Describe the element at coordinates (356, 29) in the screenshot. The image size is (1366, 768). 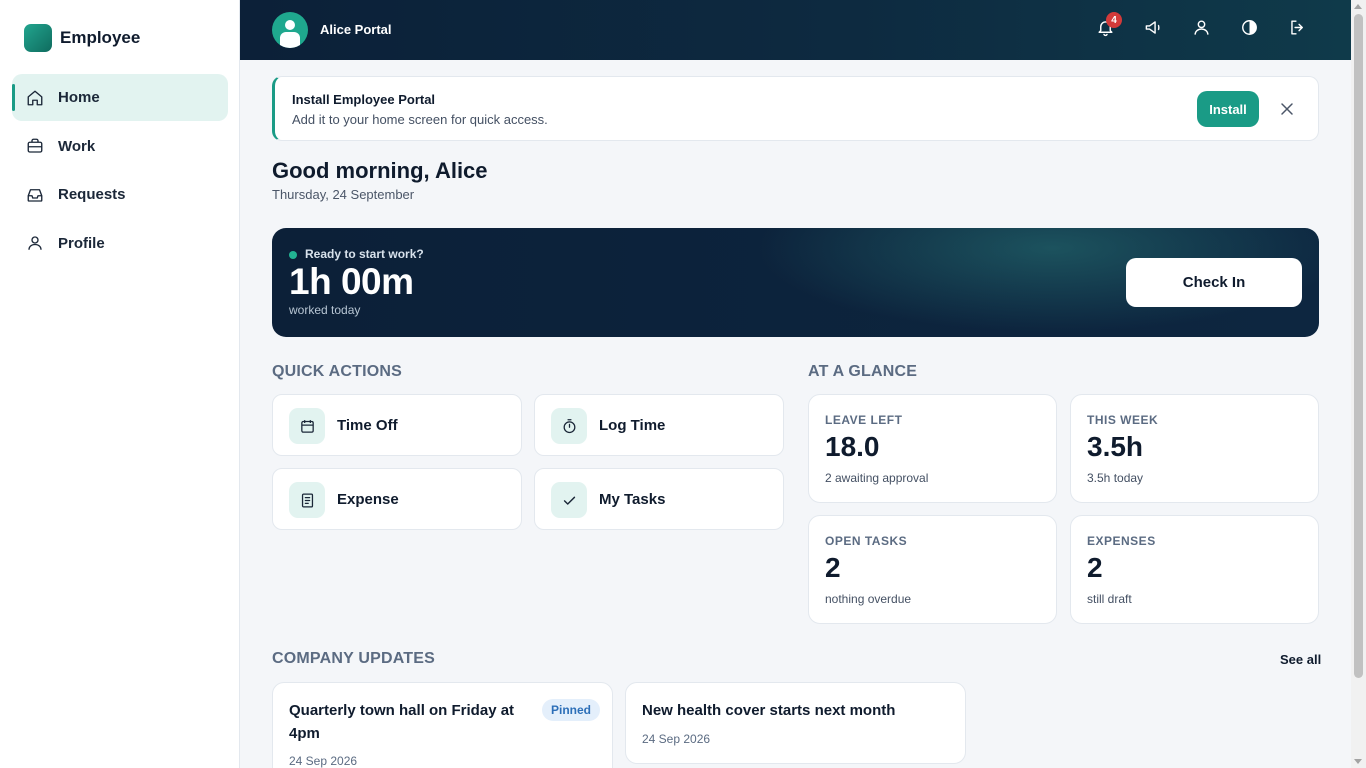
I see `portal-name: Alice Portal` at that location.